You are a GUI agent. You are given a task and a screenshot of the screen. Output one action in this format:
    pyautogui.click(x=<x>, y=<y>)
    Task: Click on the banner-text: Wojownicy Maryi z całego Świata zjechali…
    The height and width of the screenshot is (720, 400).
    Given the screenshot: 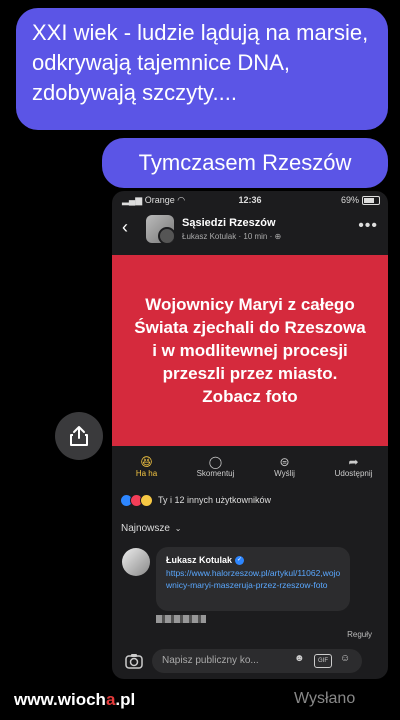 What is the action you would take?
    pyautogui.click(x=250, y=350)
    